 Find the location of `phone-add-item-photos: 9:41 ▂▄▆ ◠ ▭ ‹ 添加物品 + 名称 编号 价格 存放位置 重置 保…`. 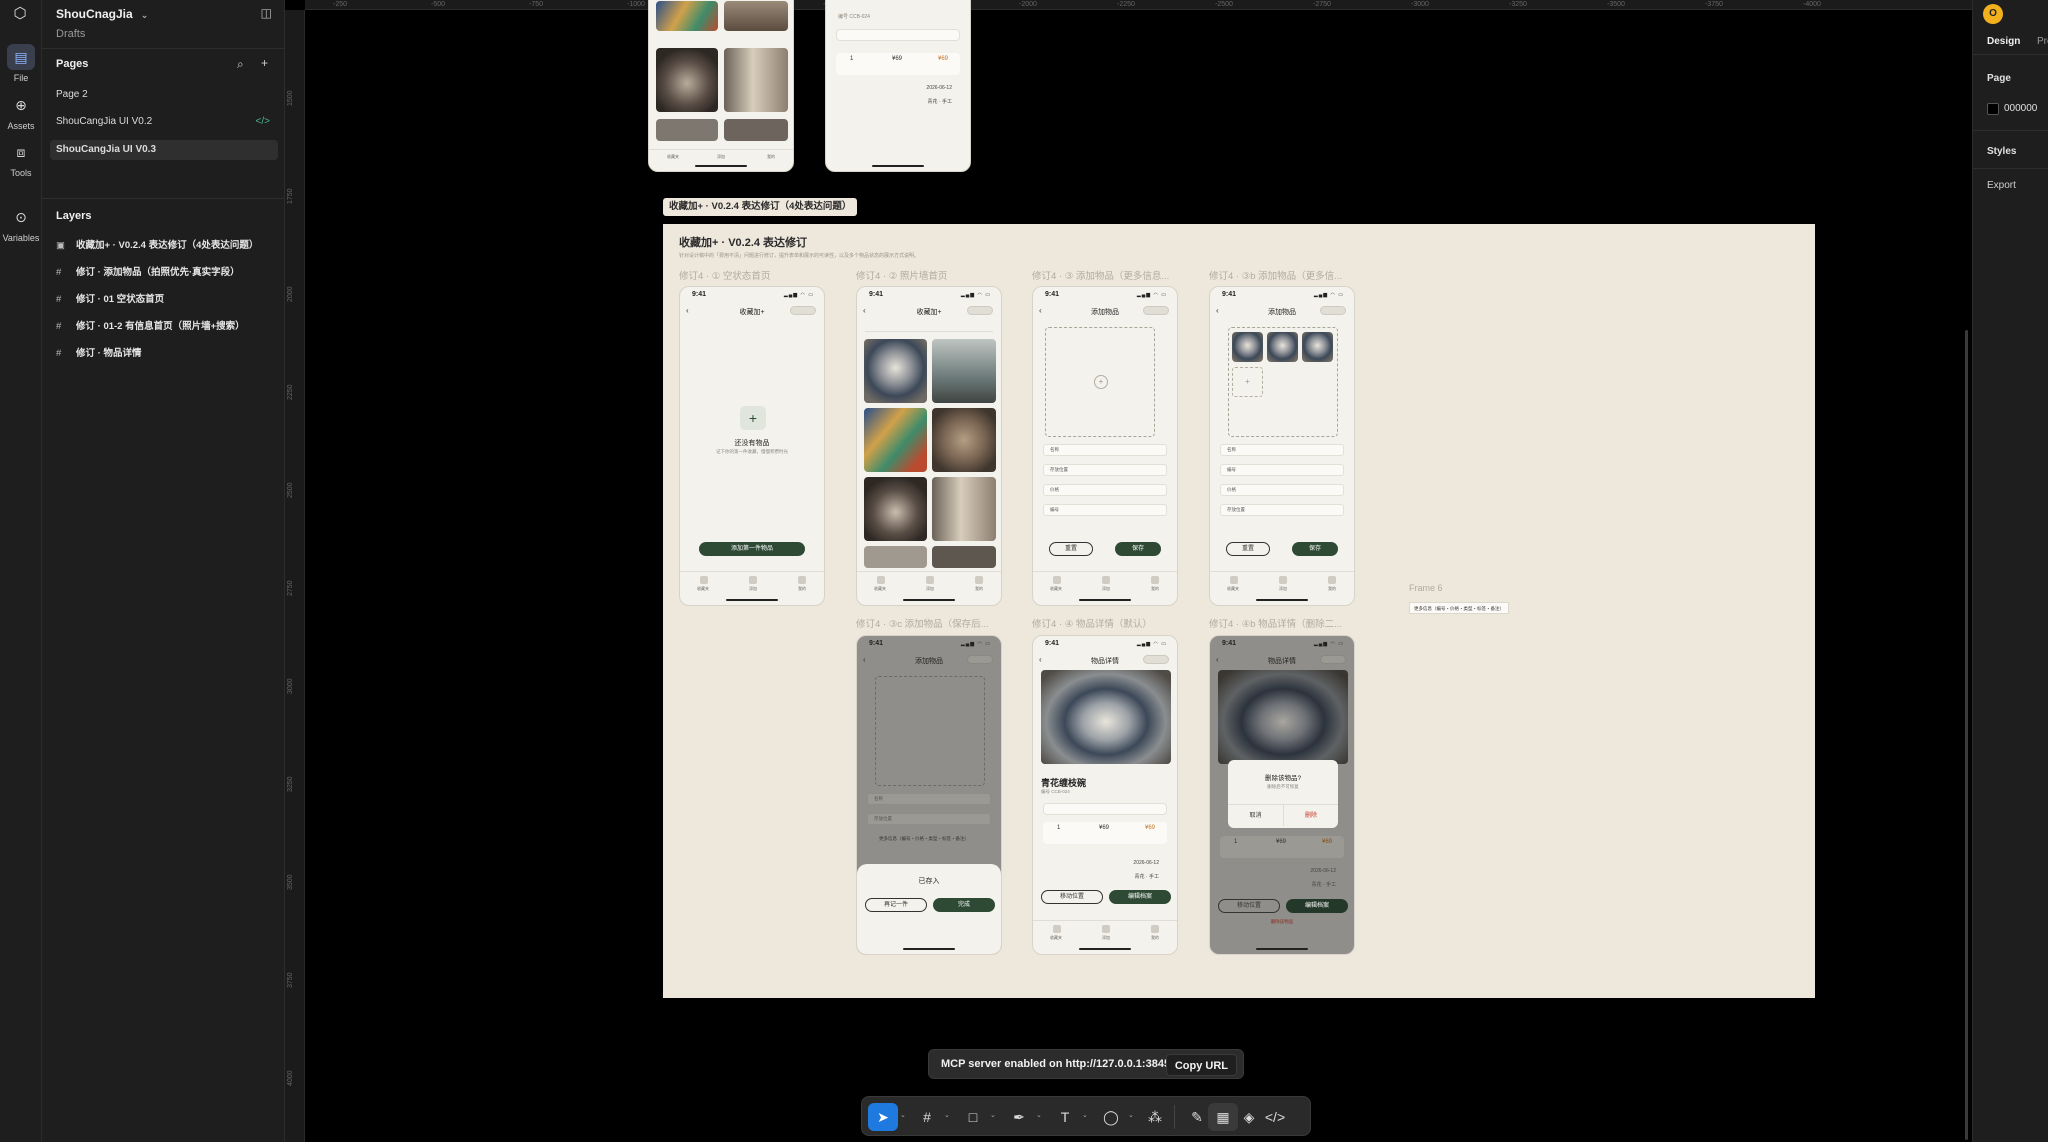

phone-add-item-photos: 9:41 ▂▄▆ ◠ ▭ ‹ 添加物品 + 名称 编号 价格 存放位置 重置 保… is located at coordinates (1282, 446).